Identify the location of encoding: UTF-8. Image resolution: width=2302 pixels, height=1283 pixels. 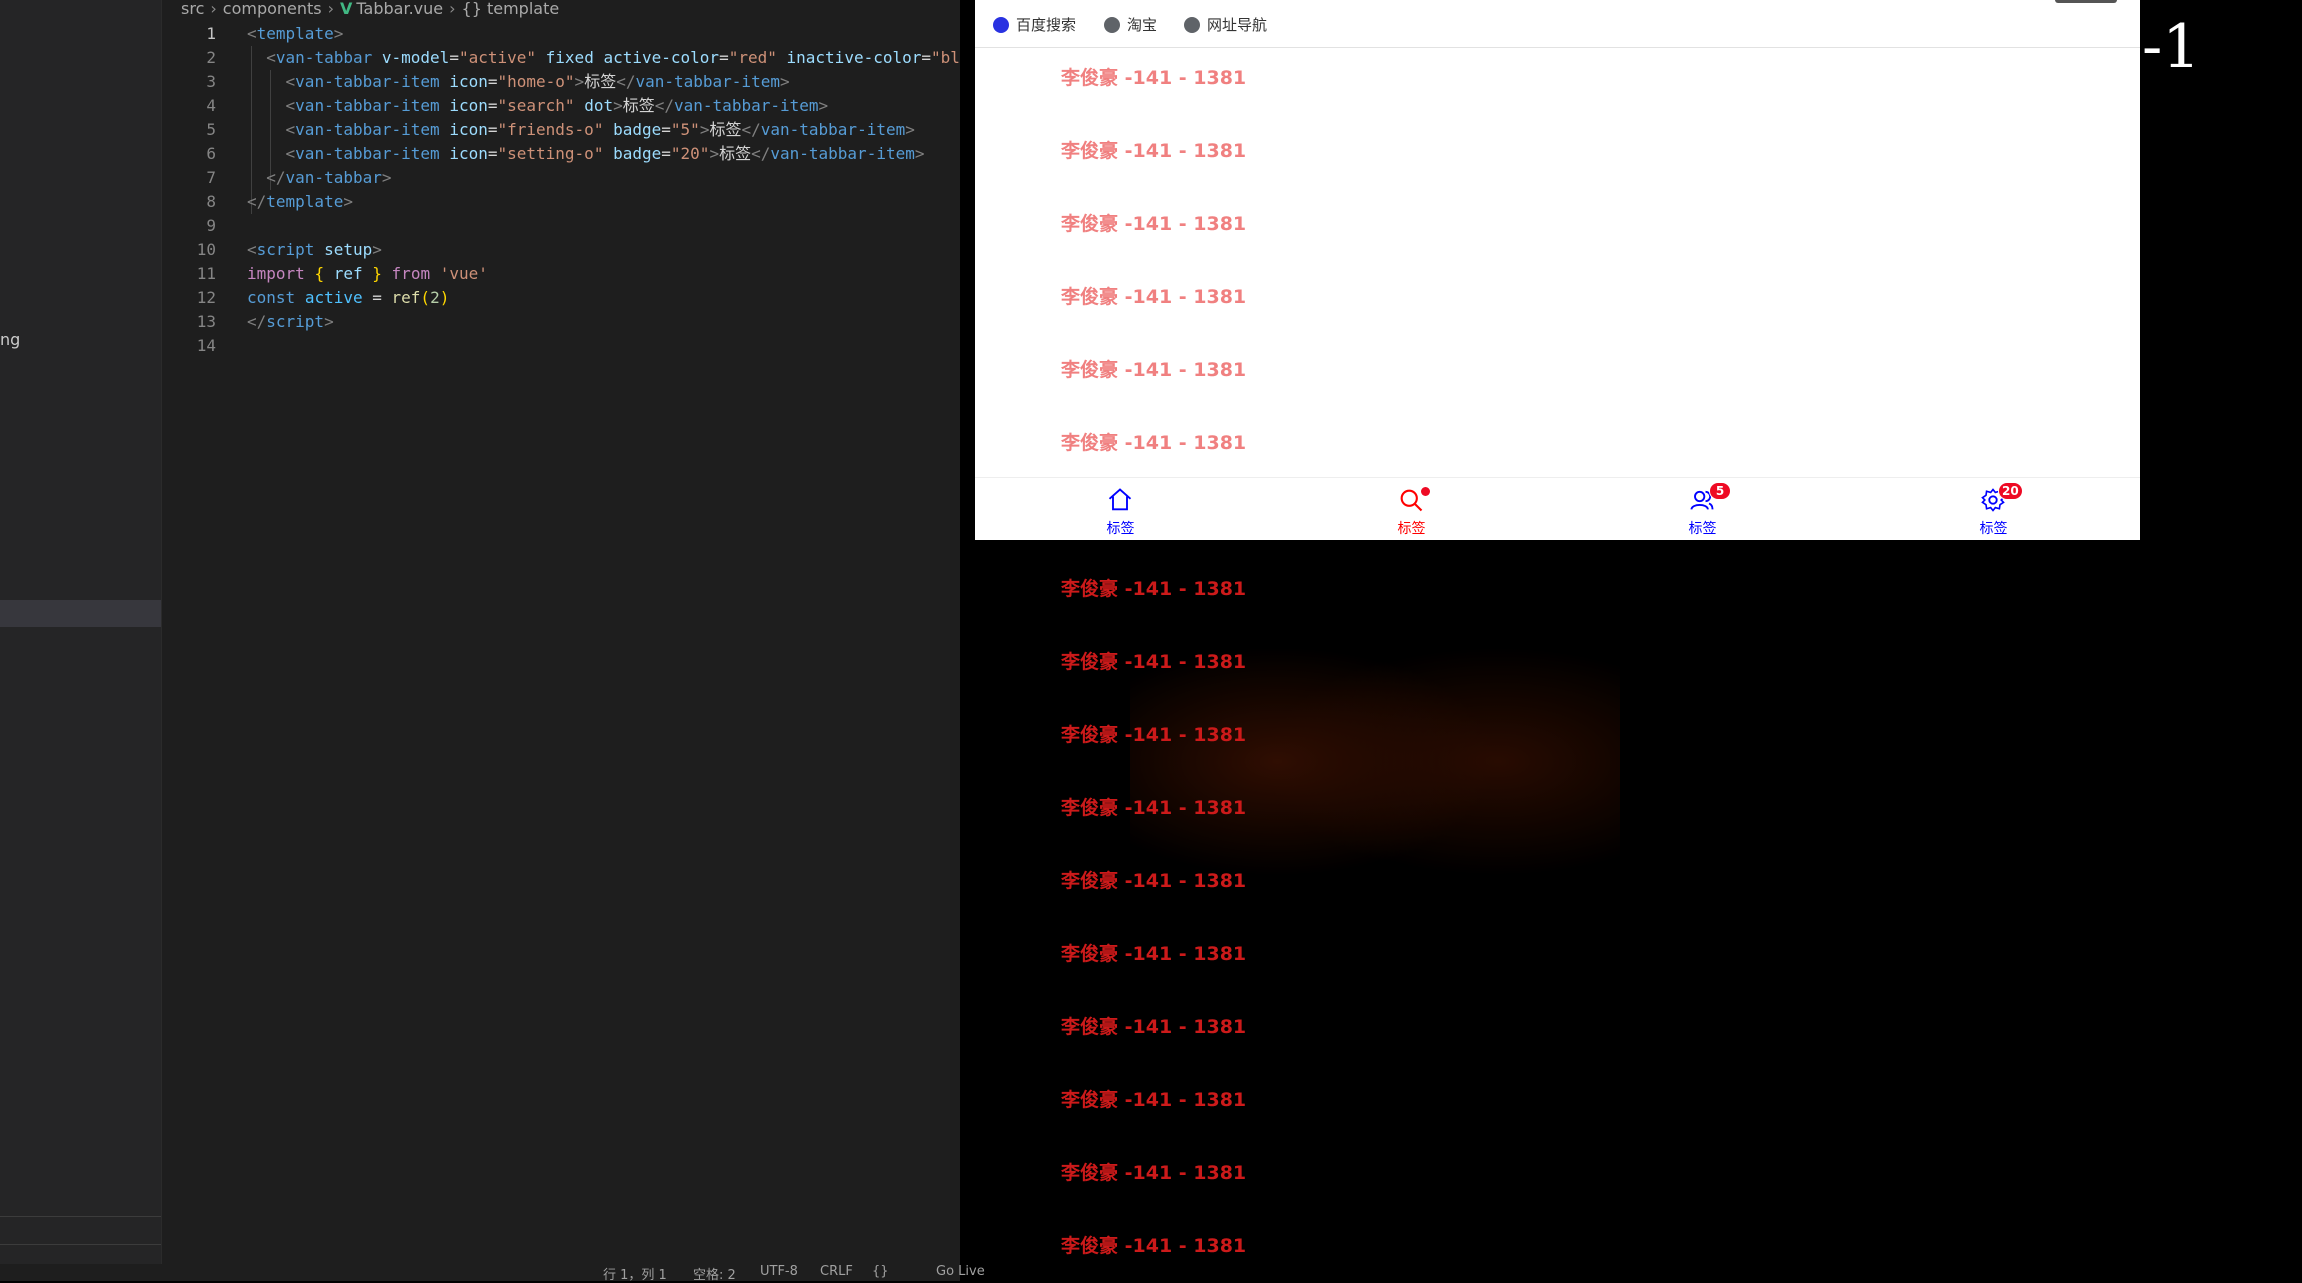
(779, 1271).